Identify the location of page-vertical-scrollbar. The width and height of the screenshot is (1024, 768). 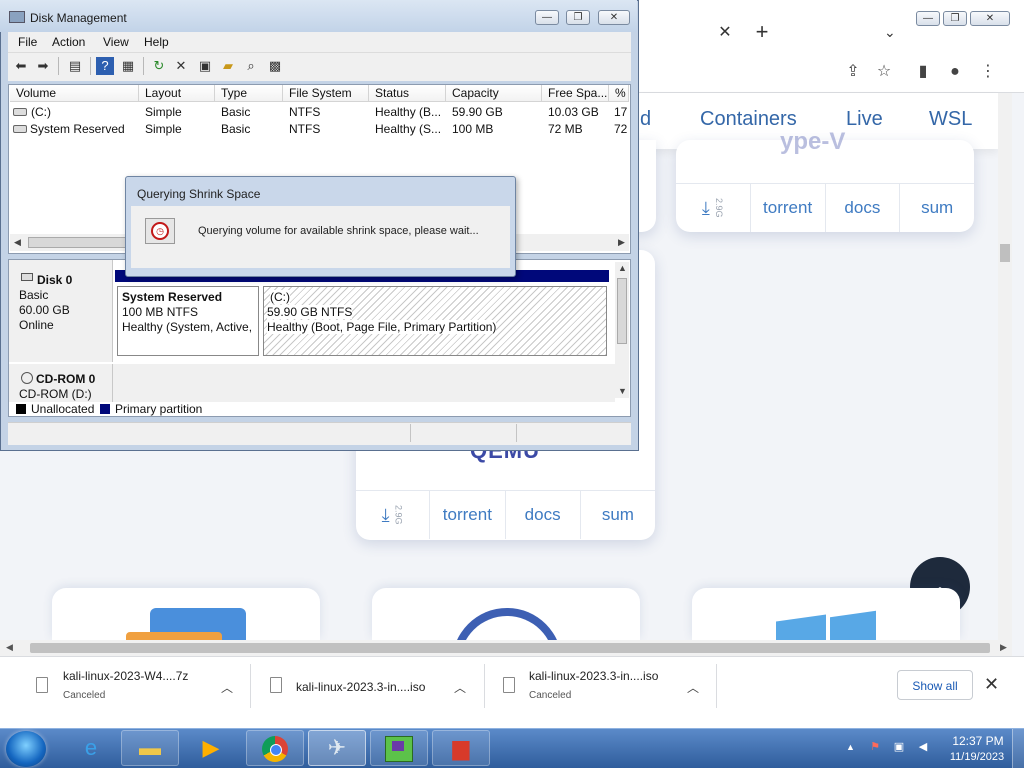
(1005, 373).